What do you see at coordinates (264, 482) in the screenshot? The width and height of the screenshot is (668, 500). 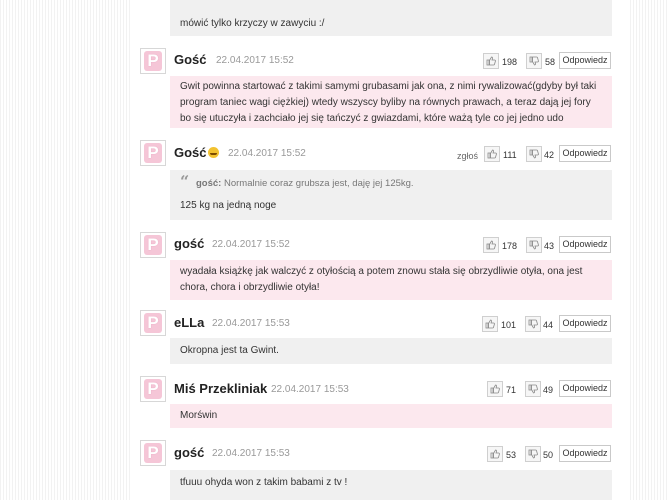 I see `comment-text: tfuuu ohyda won z takim babami z tv !` at bounding box center [264, 482].